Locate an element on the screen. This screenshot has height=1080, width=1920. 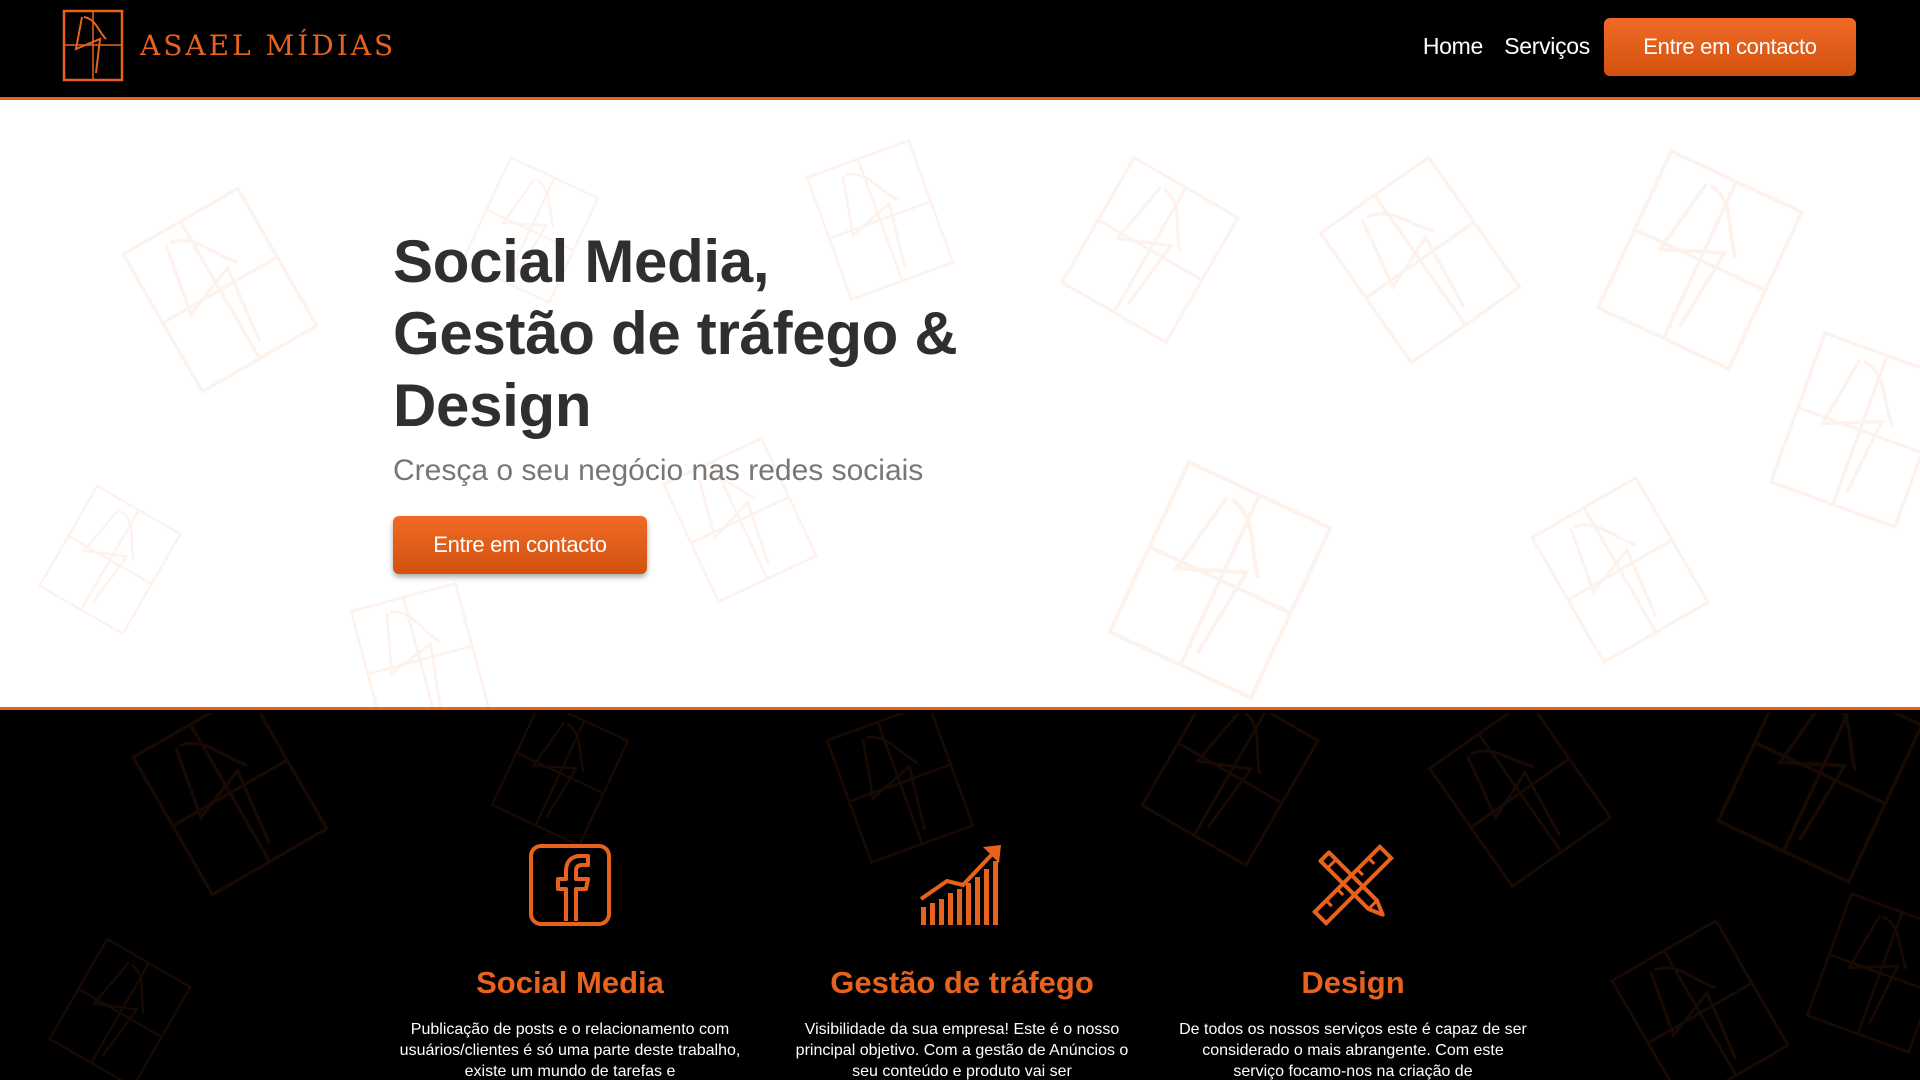
hero-title: Social Media, Gestão de tráfego & Design is located at coordinates (675, 334).